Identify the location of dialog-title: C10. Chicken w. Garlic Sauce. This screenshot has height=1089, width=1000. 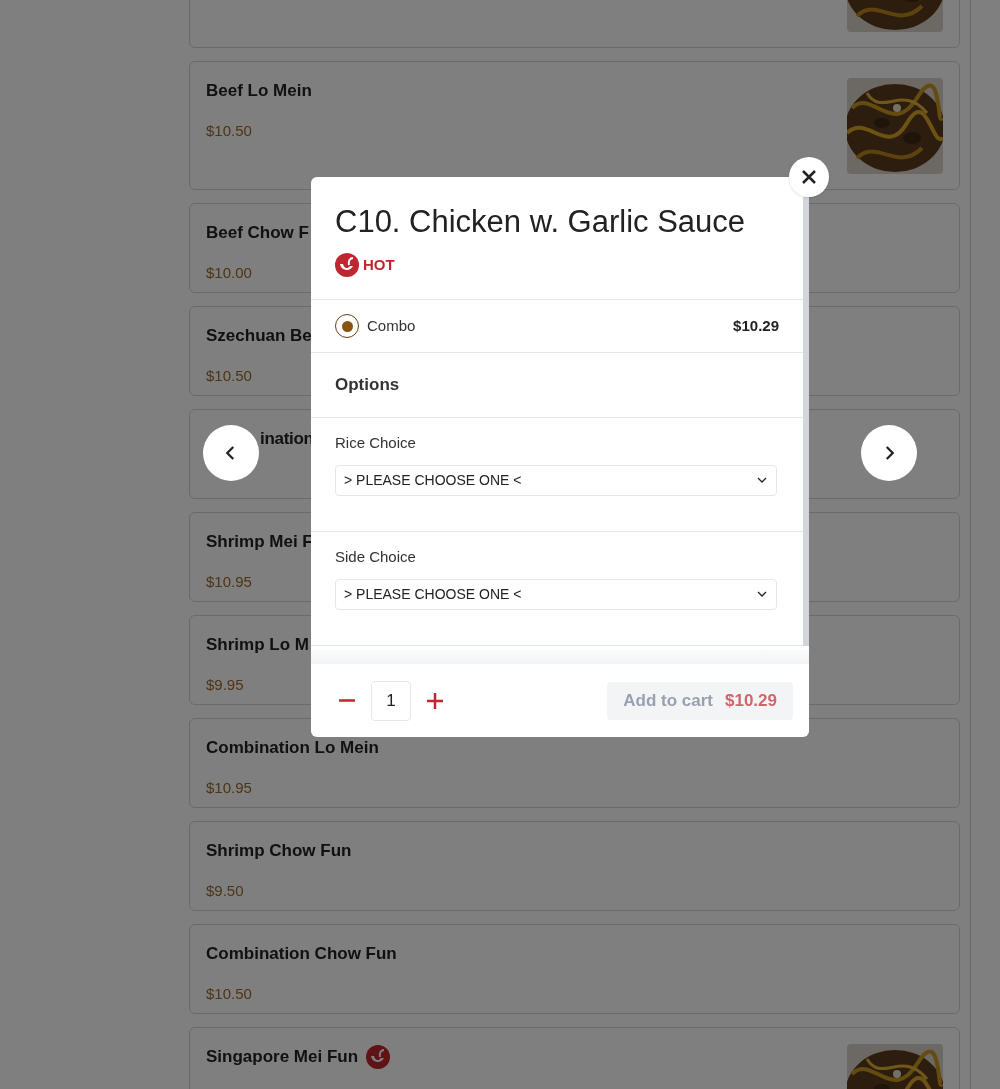
(541, 222).